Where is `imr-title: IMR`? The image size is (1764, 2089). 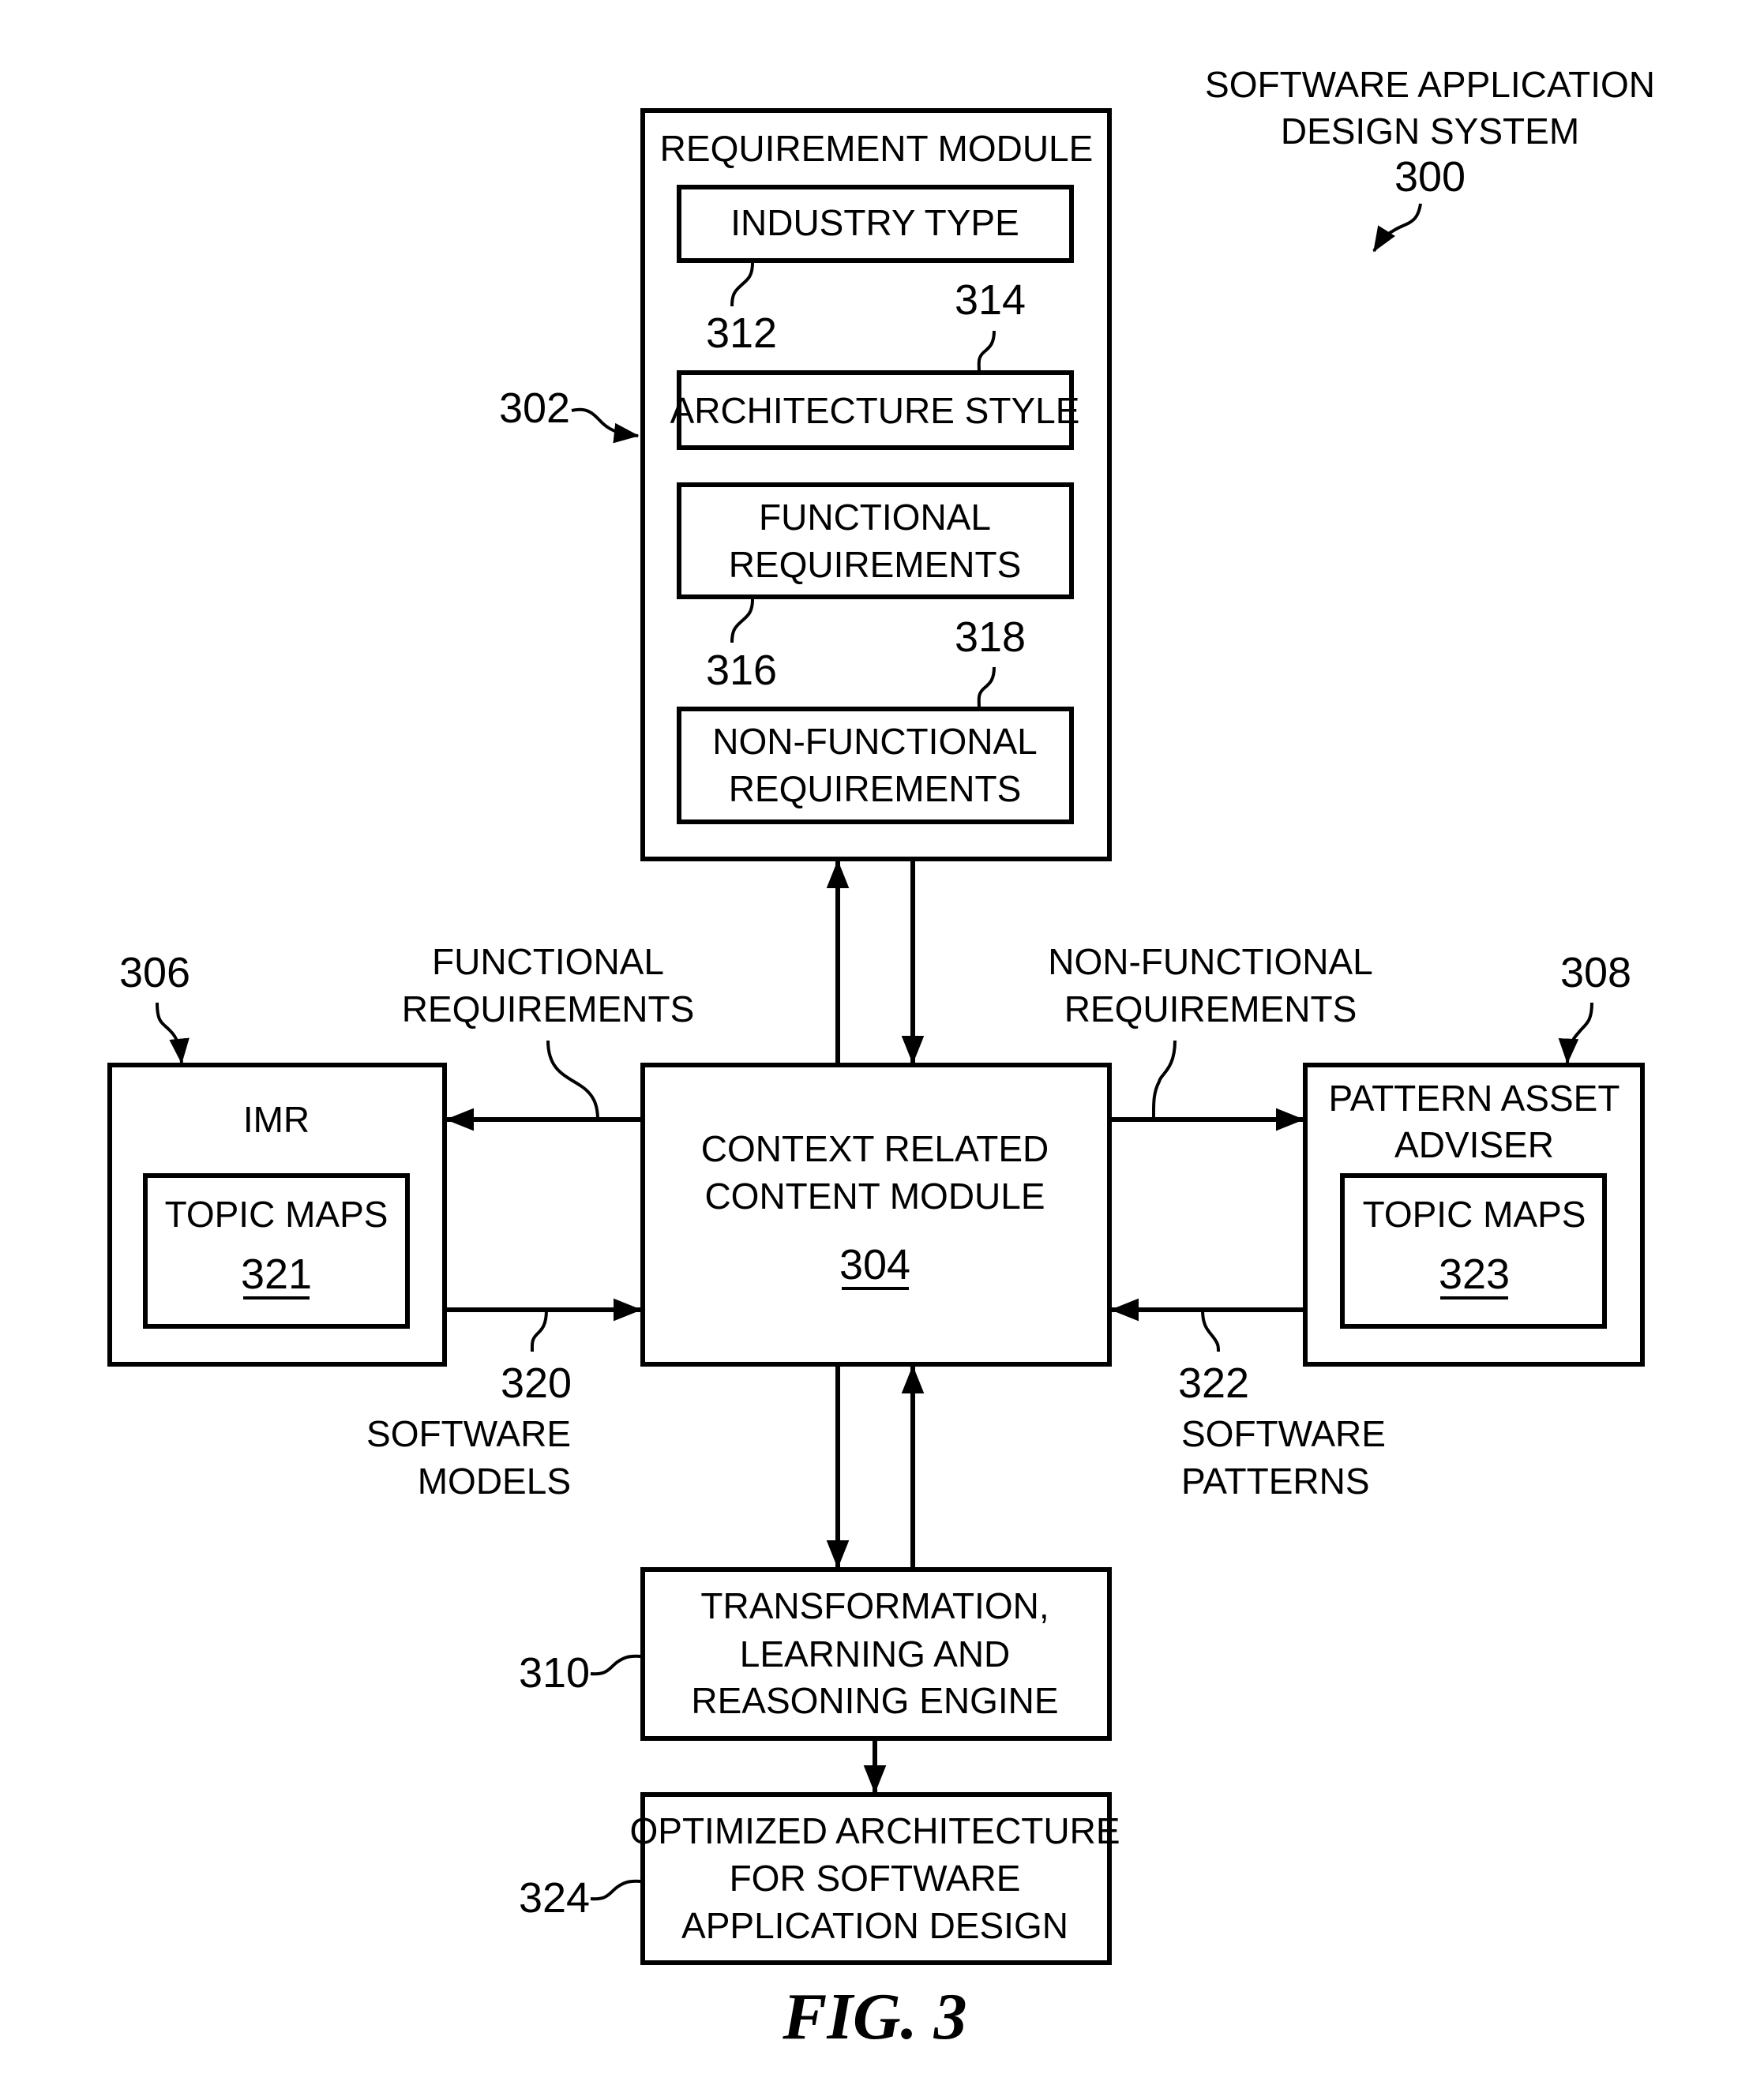 imr-title: IMR is located at coordinates (276, 1119).